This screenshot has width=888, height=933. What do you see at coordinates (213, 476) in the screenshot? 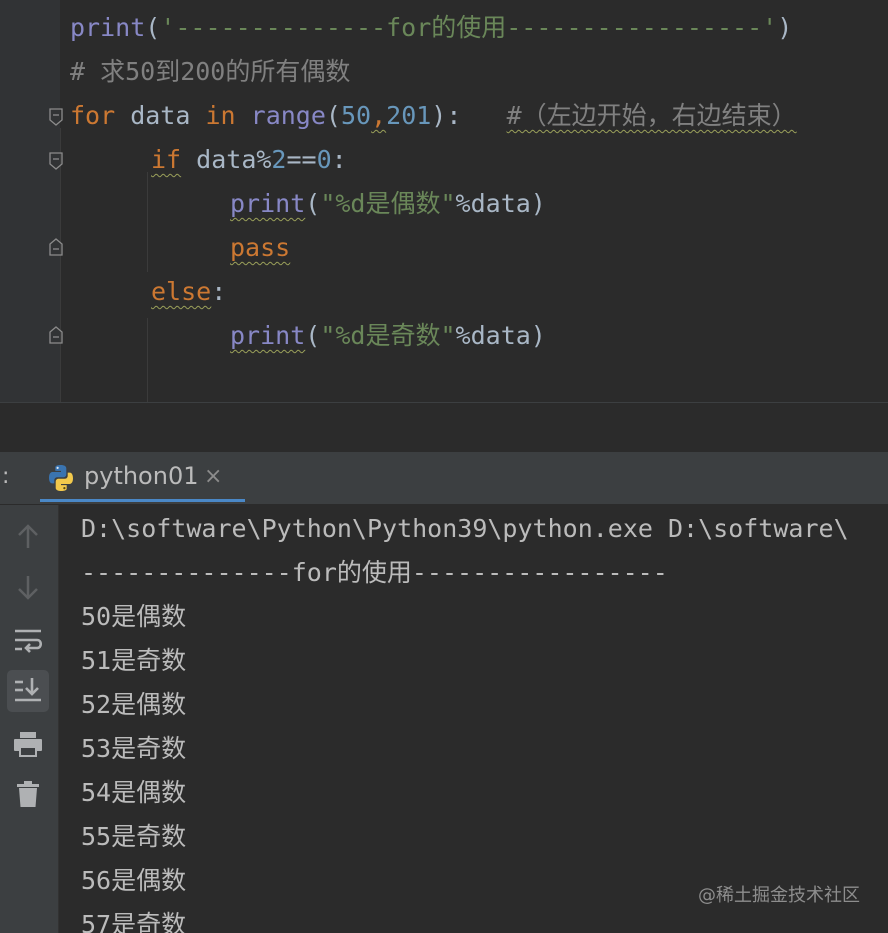
I see `close-icon: ×` at bounding box center [213, 476].